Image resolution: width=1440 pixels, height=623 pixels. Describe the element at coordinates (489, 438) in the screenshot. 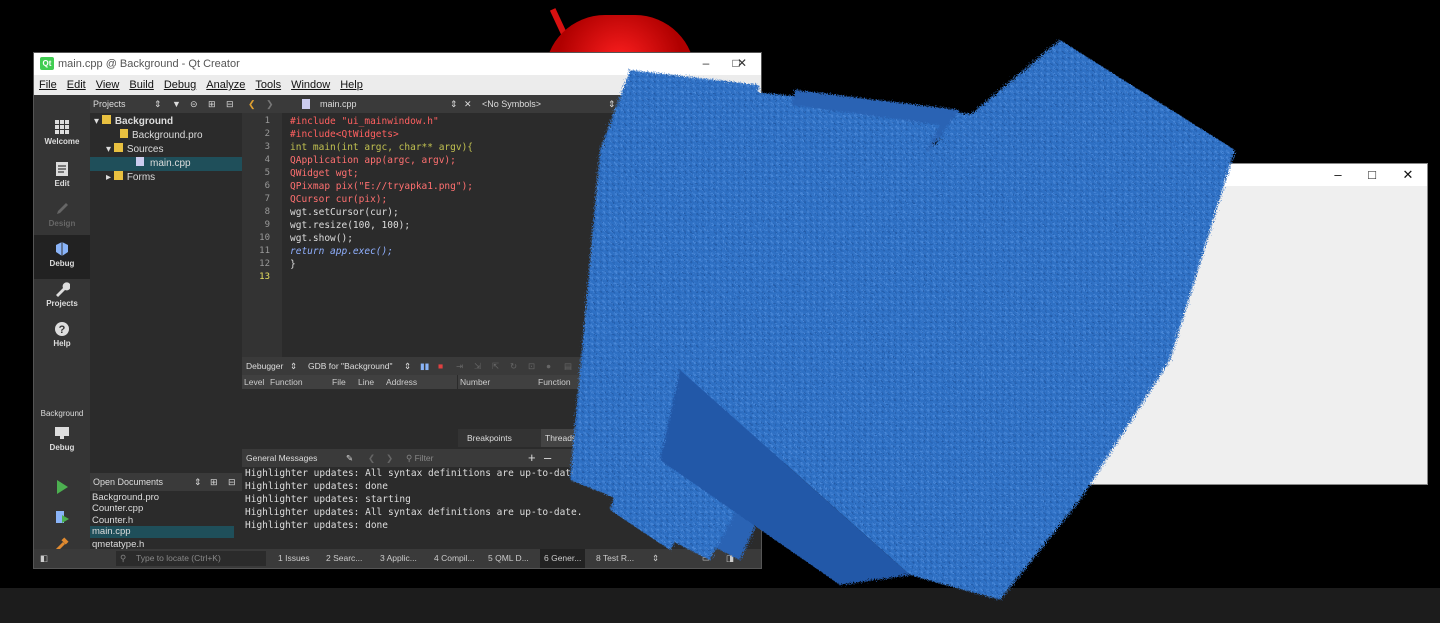

I see `tab-breakpoints: Breakpoints` at that location.